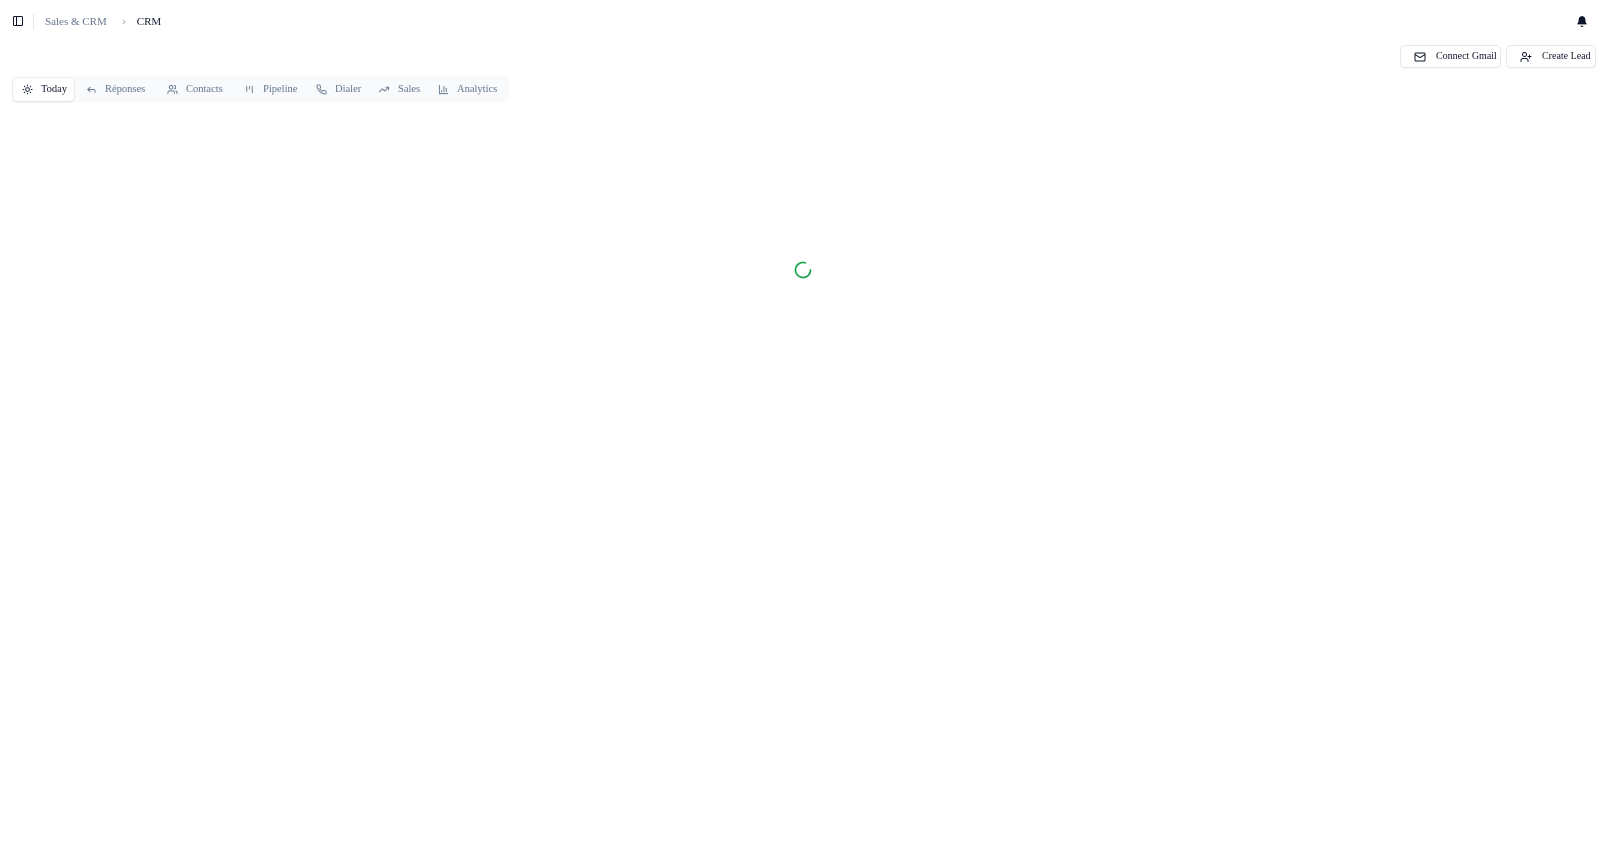 This screenshot has height=844, width=1607. What do you see at coordinates (477, 89) in the screenshot?
I see `tab-analytics-label: Analytics` at bounding box center [477, 89].